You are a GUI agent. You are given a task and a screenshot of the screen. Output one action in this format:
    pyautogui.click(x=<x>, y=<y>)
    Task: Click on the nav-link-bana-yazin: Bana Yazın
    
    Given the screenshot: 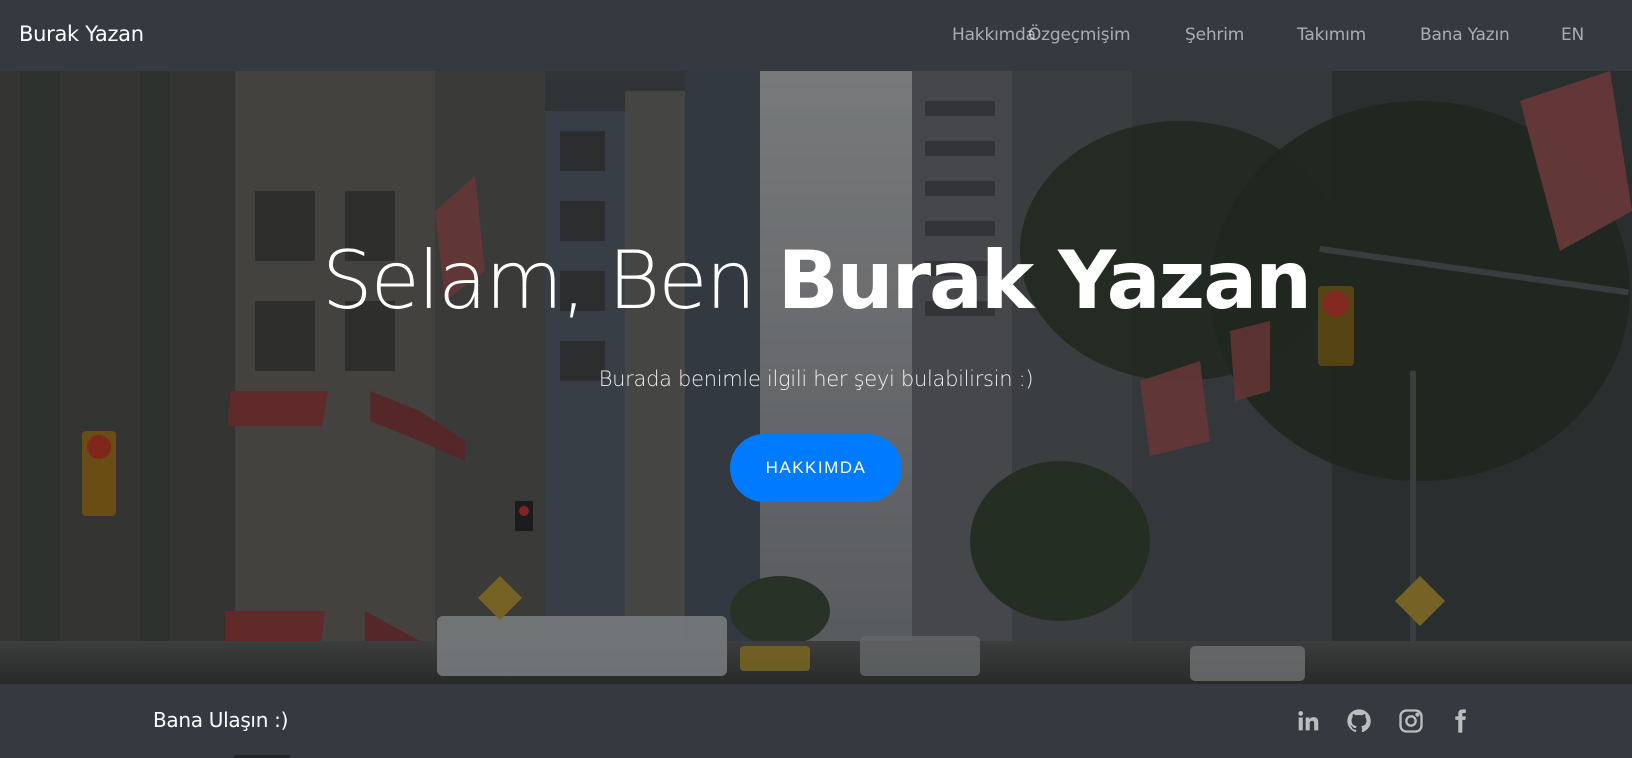 What is the action you would take?
    pyautogui.click(x=1465, y=35)
    